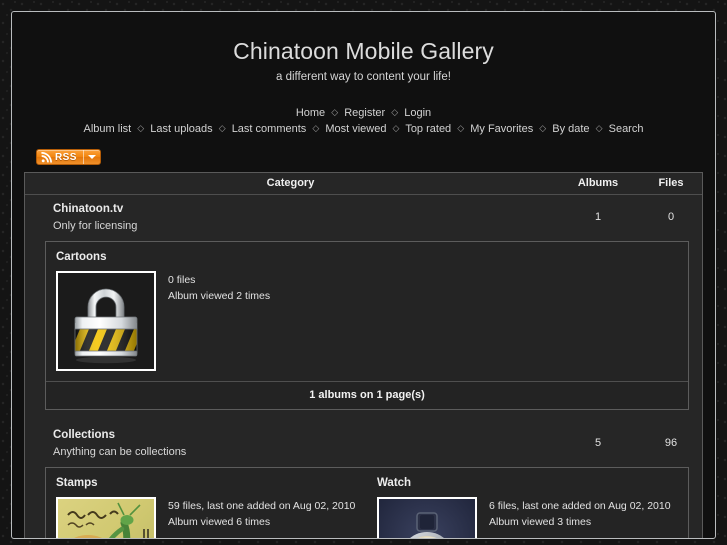 This screenshot has width=727, height=545. I want to click on nav-login: Login, so click(417, 113).